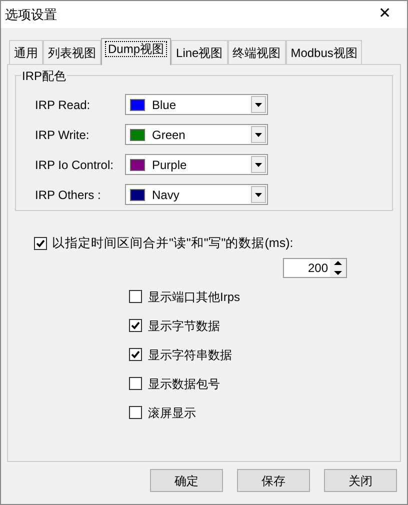 The image size is (408, 505). What do you see at coordinates (44, 76) in the screenshot?
I see `group-title: IRP配色` at bounding box center [44, 76].